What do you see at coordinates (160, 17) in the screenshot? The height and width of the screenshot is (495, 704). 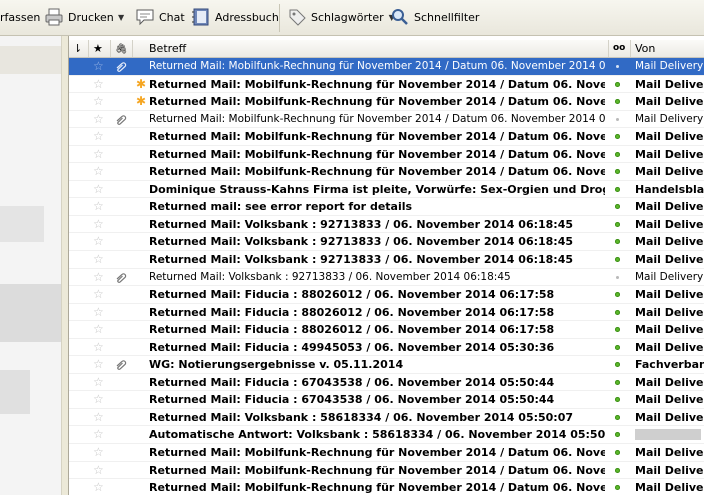 I see `chat-button: Chat` at bounding box center [160, 17].